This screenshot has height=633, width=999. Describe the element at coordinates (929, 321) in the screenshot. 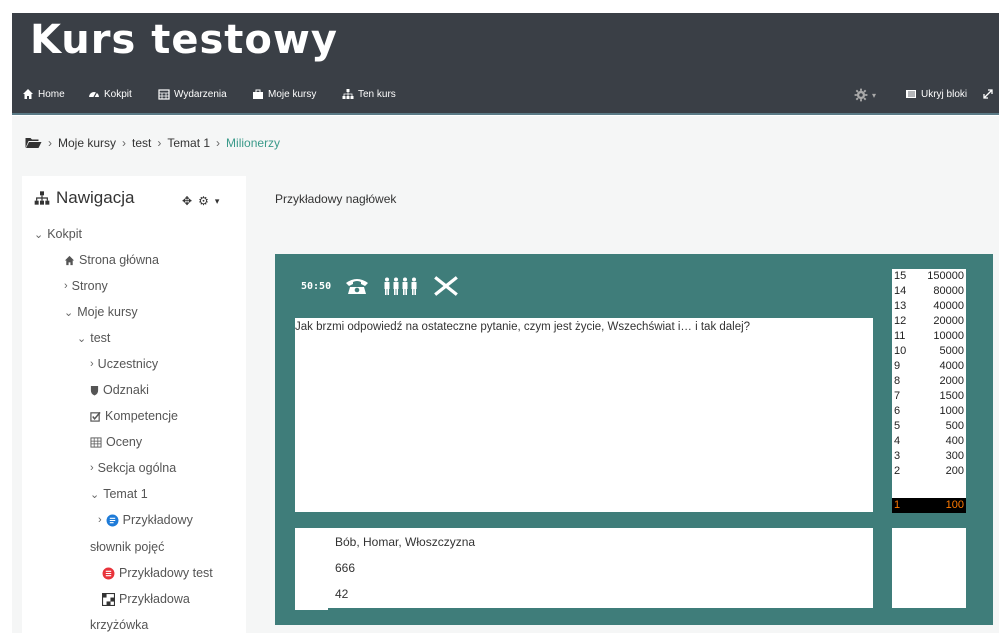

I see `ladder-row: 12 20000` at that location.